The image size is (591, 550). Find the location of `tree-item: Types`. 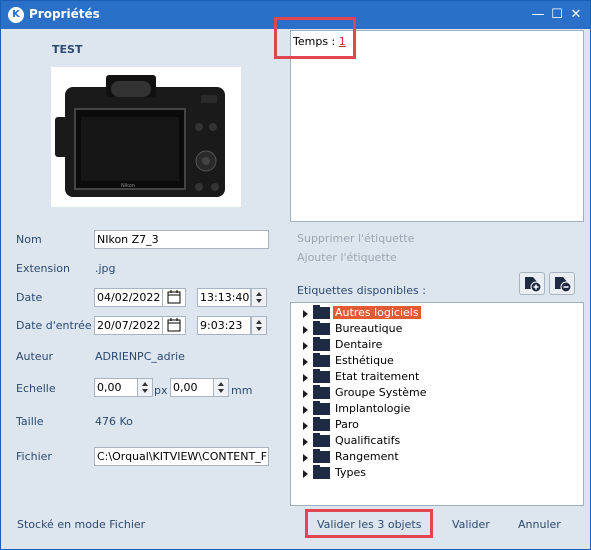

tree-item: Types is located at coordinates (436, 473).